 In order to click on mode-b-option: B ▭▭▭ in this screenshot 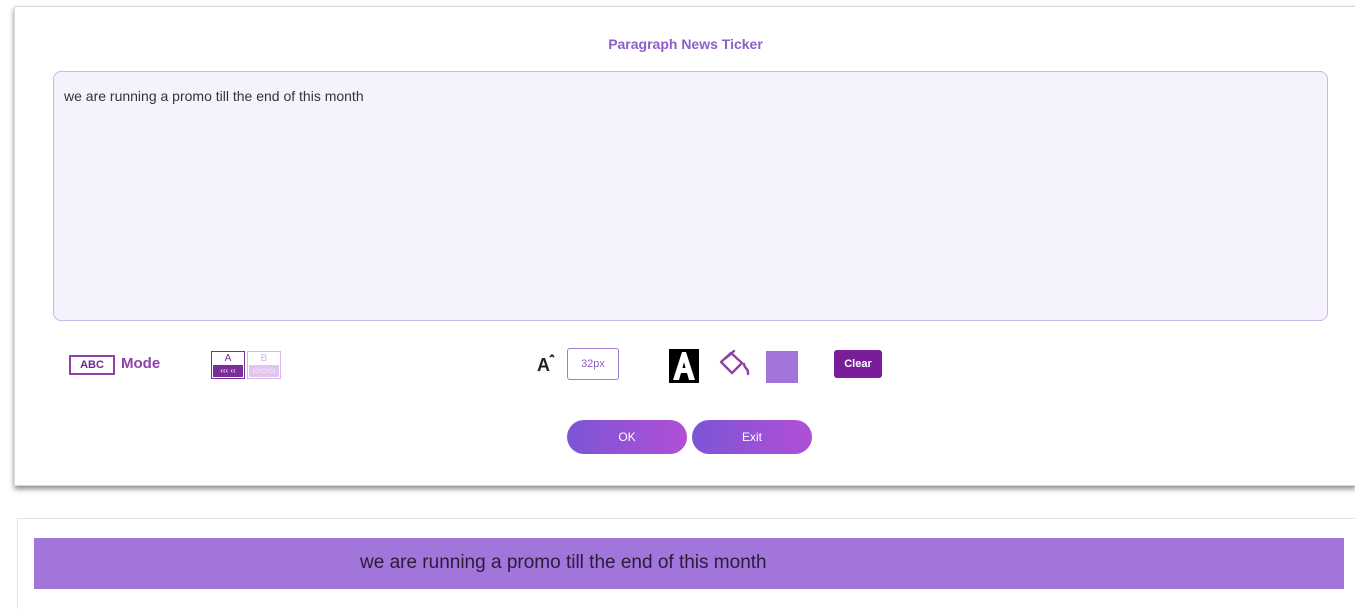, I will do `click(264, 365)`.